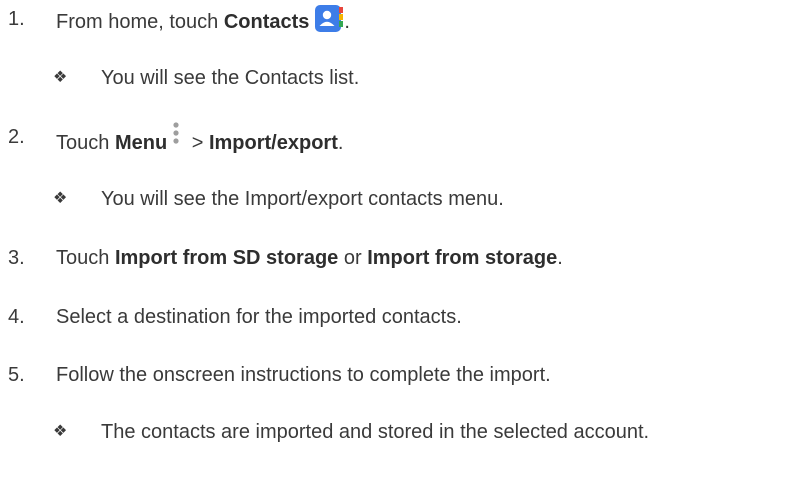  Describe the element at coordinates (16, 317) in the screenshot. I see `step-number: 4.` at that location.